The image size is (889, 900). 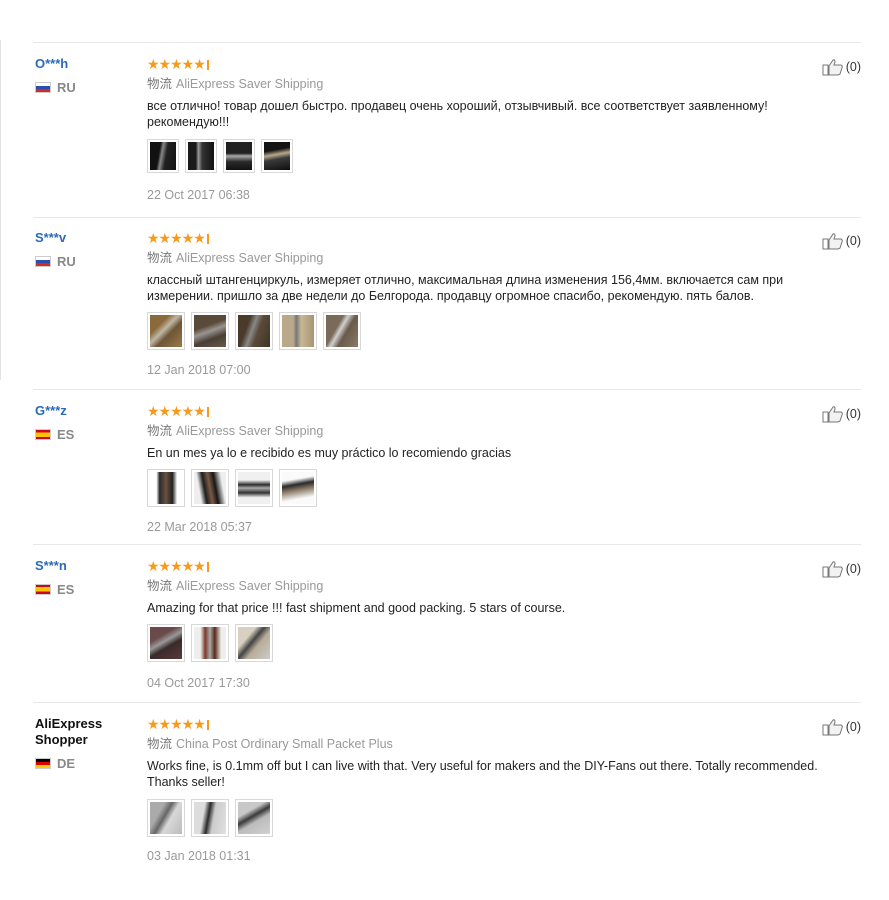 What do you see at coordinates (284, 744) in the screenshot?
I see `shipping-name: China Post Ordinary Small Packet Plus` at bounding box center [284, 744].